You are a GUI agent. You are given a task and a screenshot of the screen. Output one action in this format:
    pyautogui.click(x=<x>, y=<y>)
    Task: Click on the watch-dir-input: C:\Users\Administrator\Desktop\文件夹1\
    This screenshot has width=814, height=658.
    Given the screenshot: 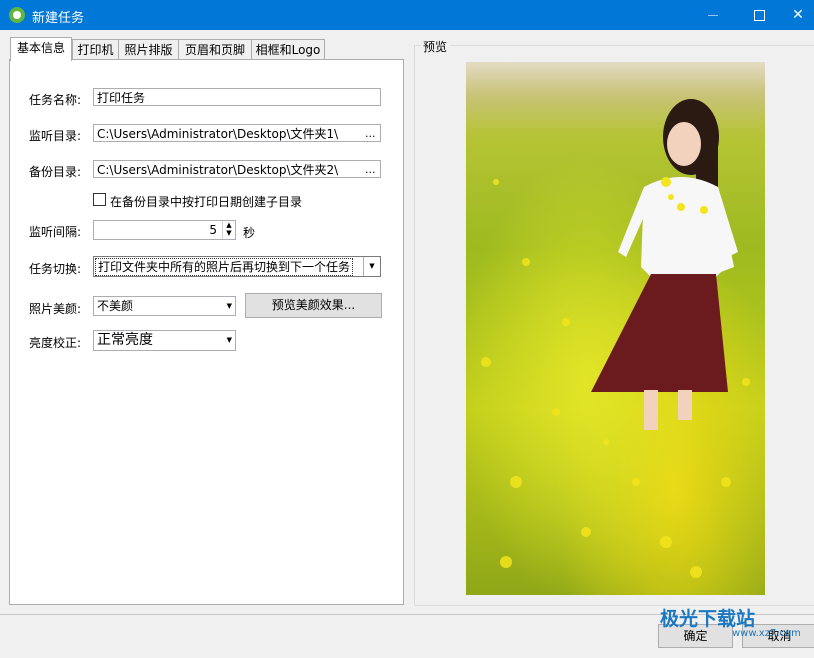 What is the action you would take?
    pyautogui.click(x=237, y=133)
    